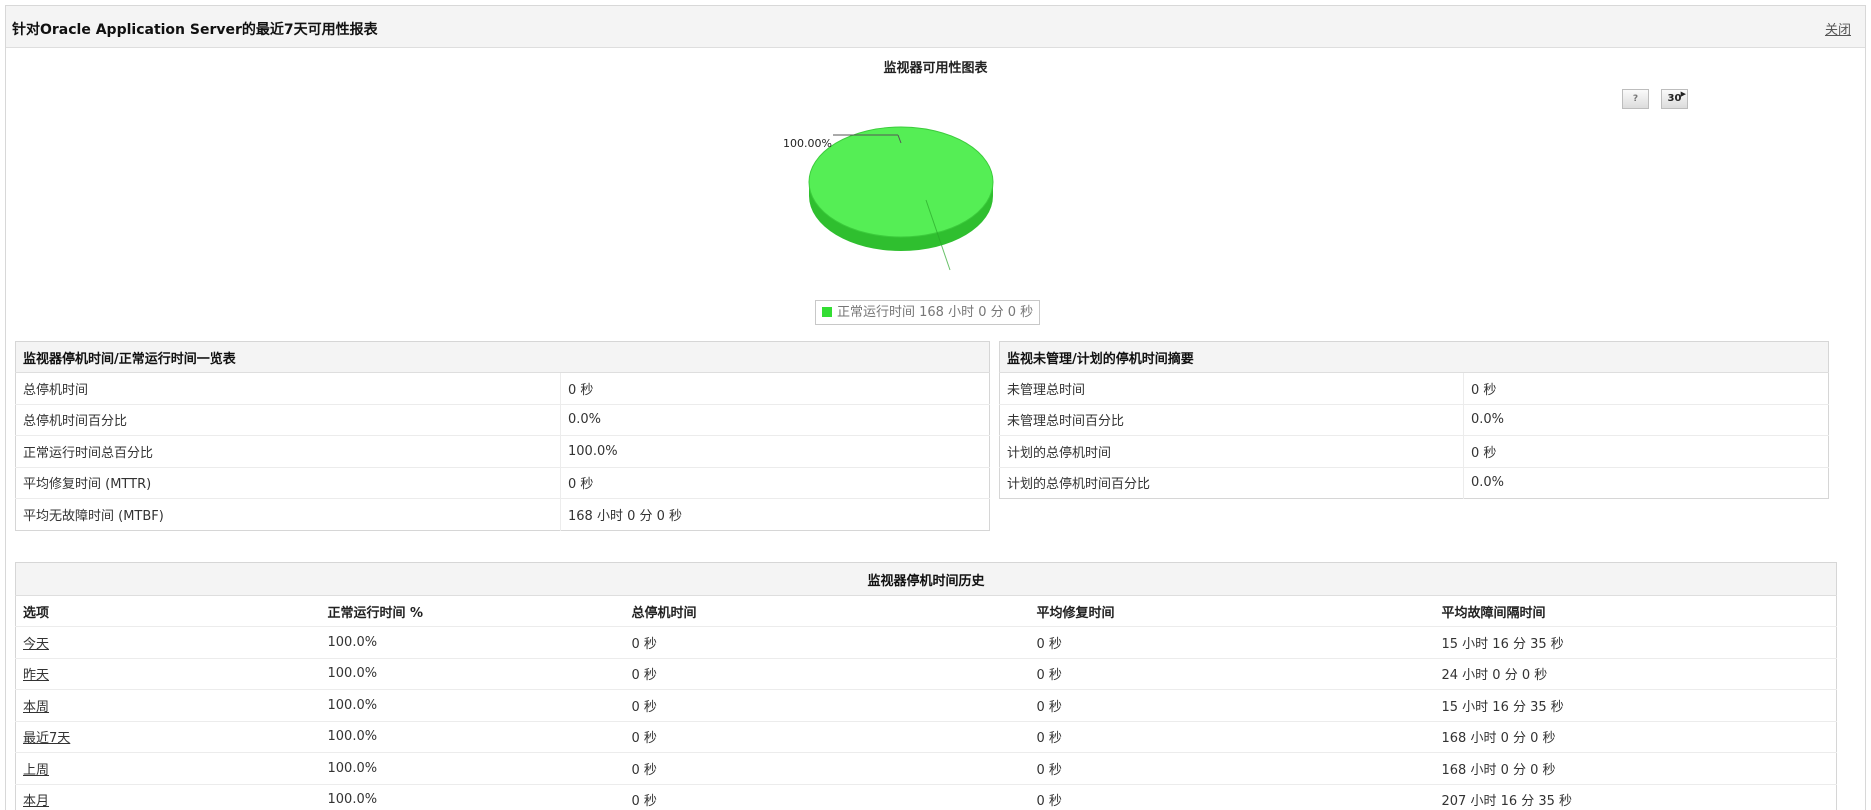 The image size is (1871, 810). I want to click on mtbf-cell: 207 小时 16 分 35 秒, so click(1635, 796).